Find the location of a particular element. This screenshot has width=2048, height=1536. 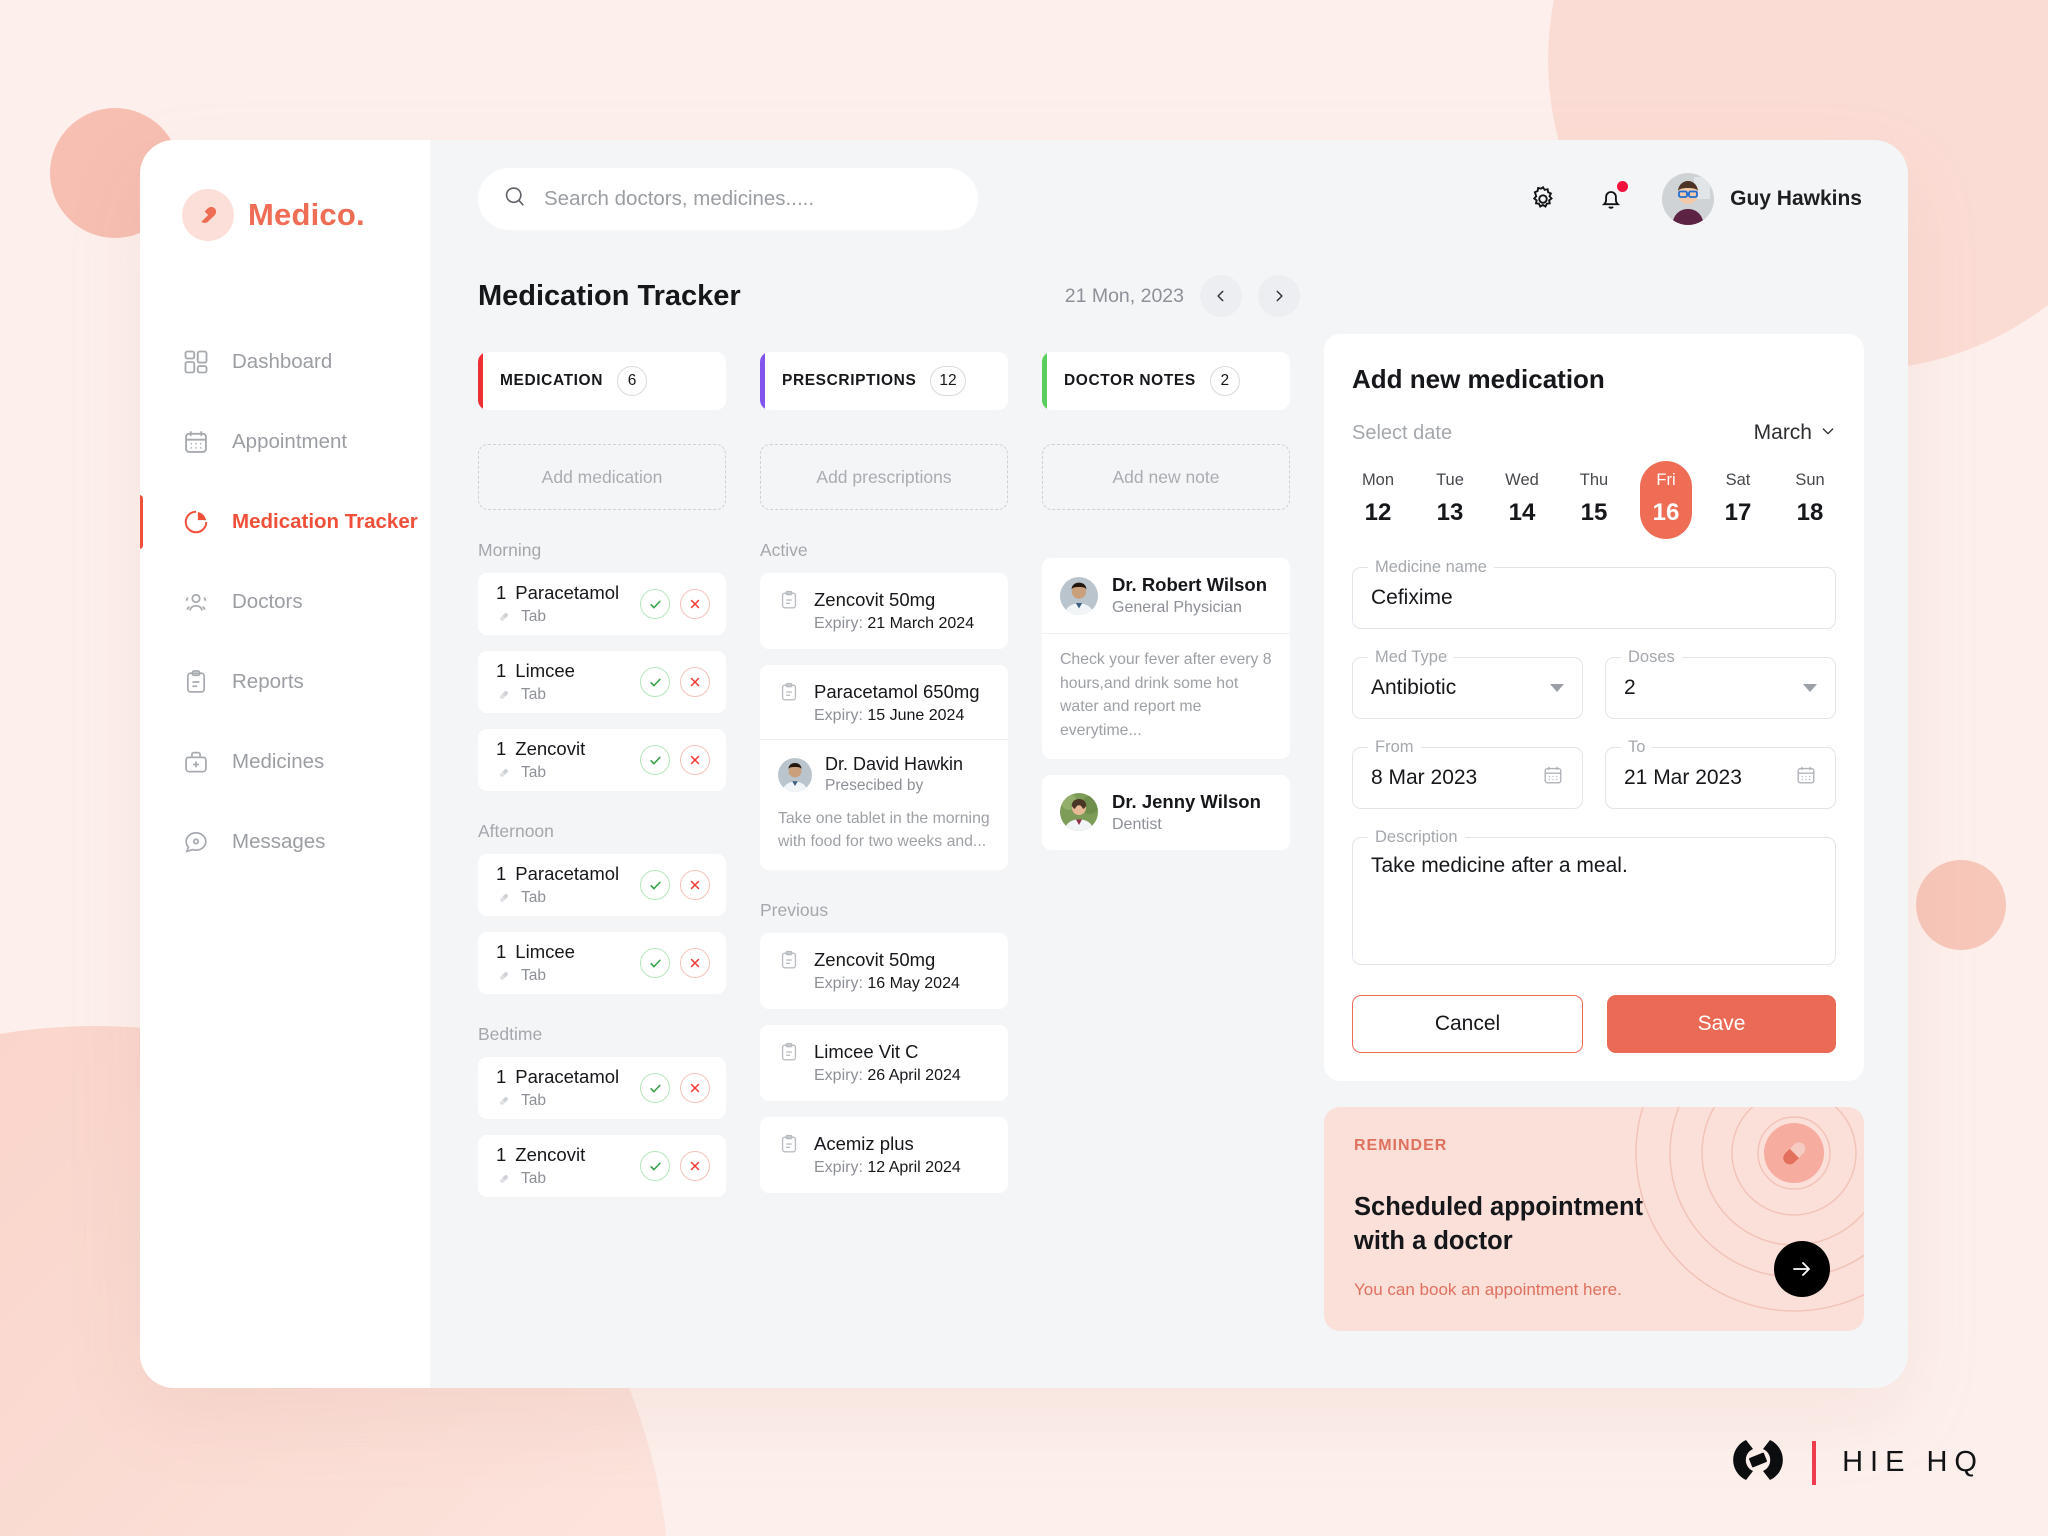

medicine-name-field: Medicine name Cefixime is located at coordinates (1594, 593).